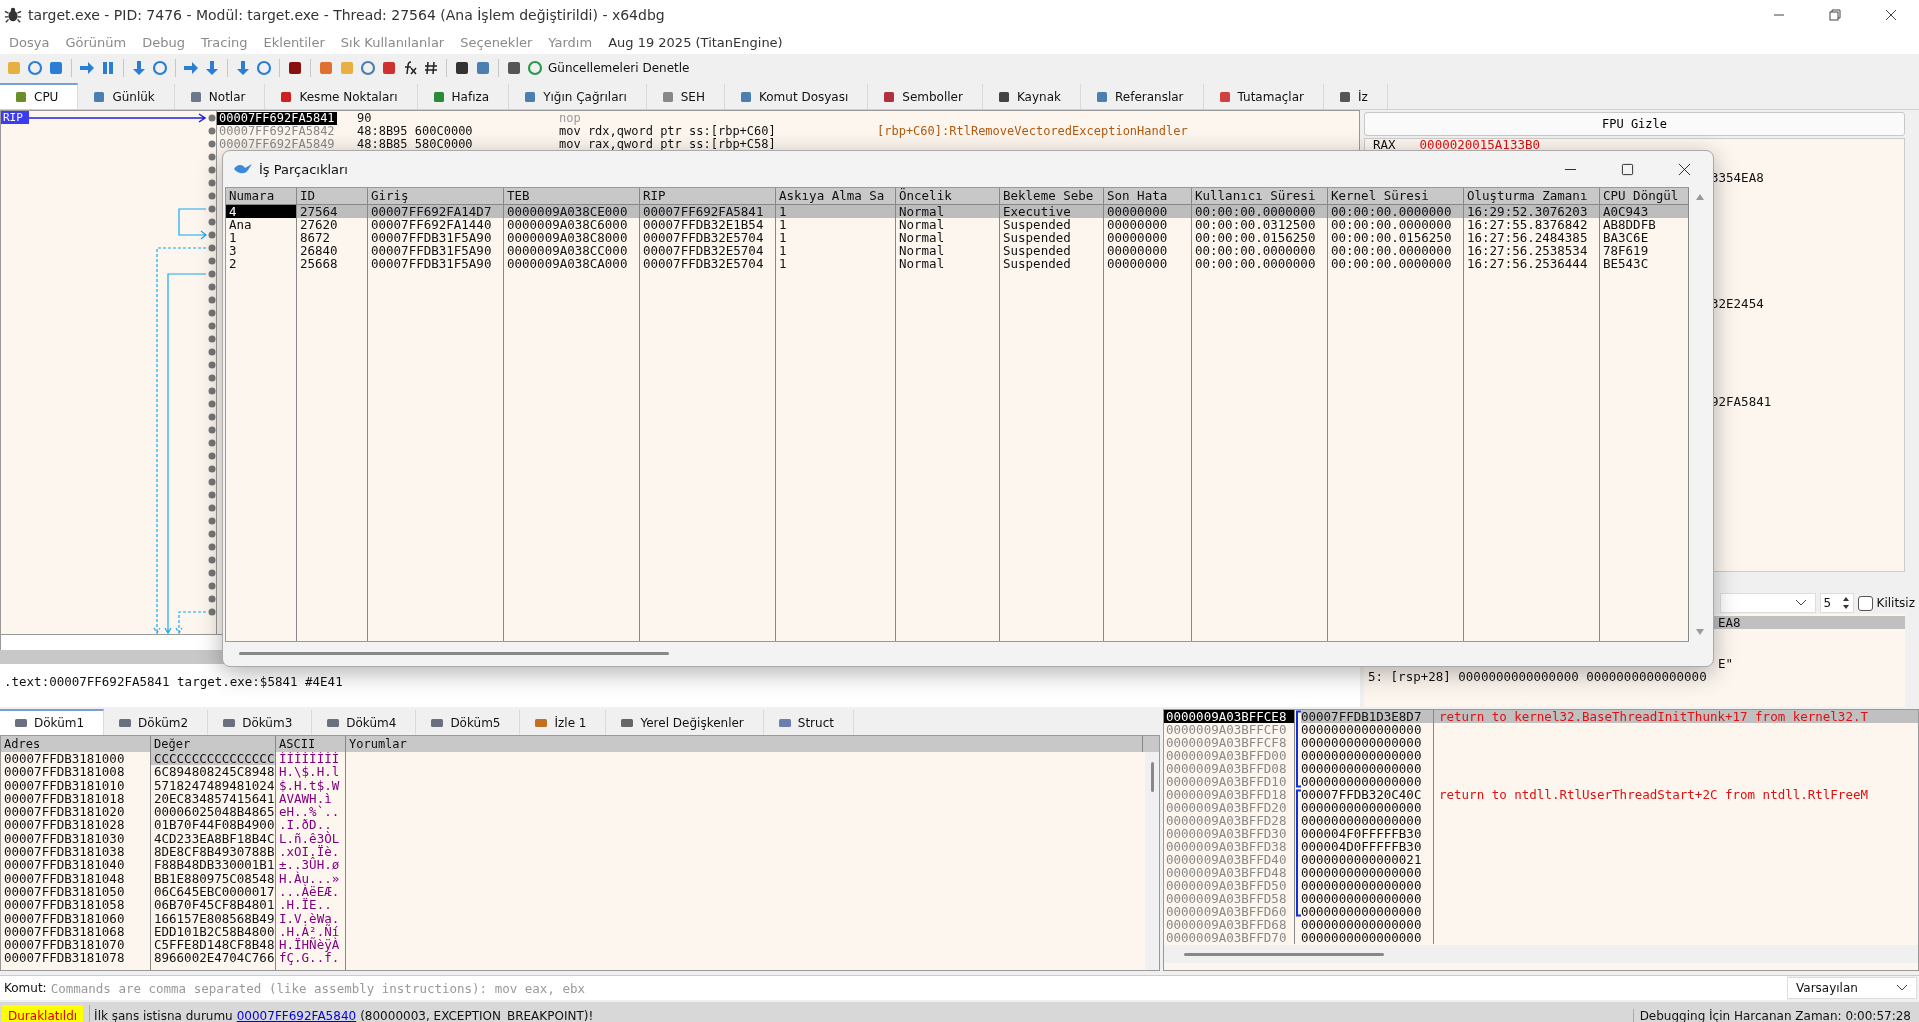 The image size is (1919, 1022). Describe the element at coordinates (305, 798) in the screenshot. I see `ascii-cell-text: AVAWH.ì` at that location.